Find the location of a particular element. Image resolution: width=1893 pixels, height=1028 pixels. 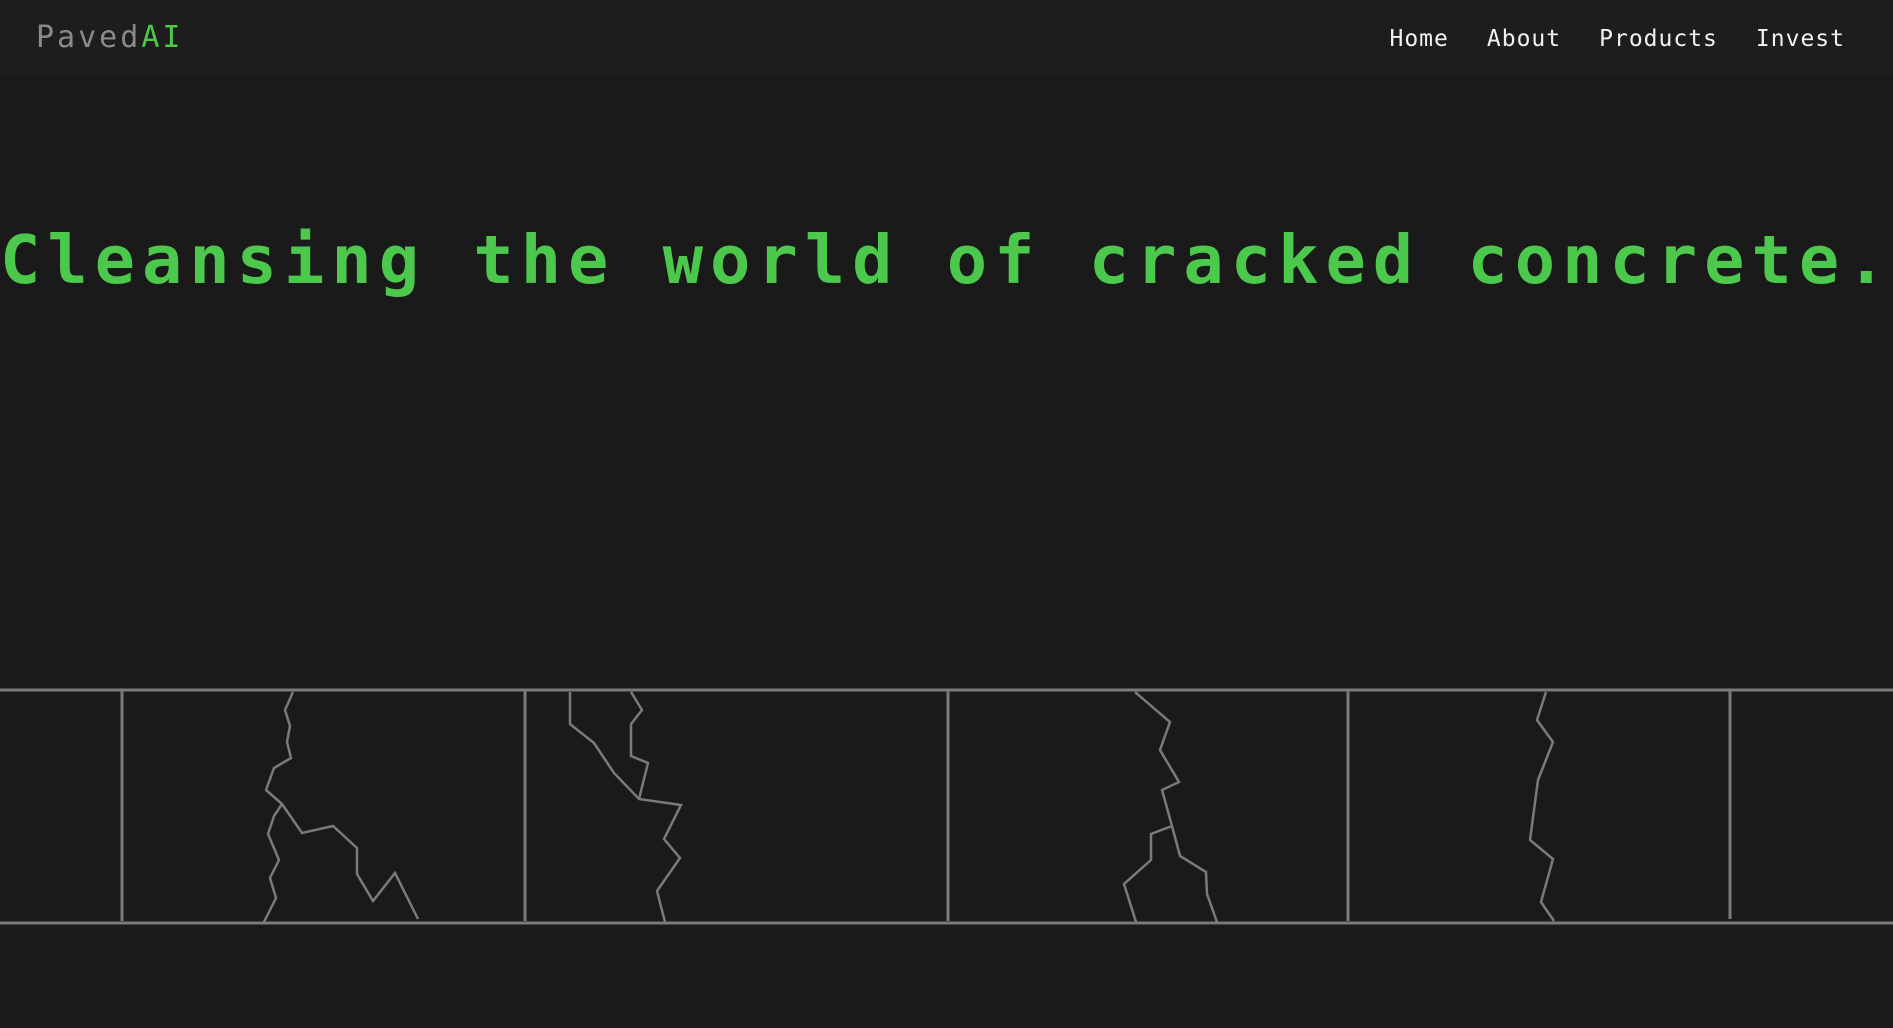

logo: PavedAI is located at coordinates (109, 38).